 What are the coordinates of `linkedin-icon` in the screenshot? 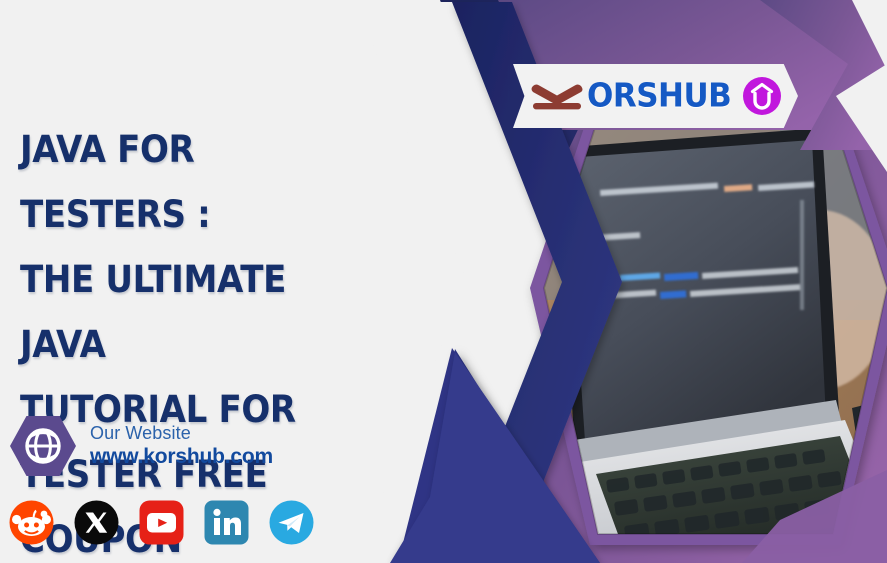 It's located at (226, 522).